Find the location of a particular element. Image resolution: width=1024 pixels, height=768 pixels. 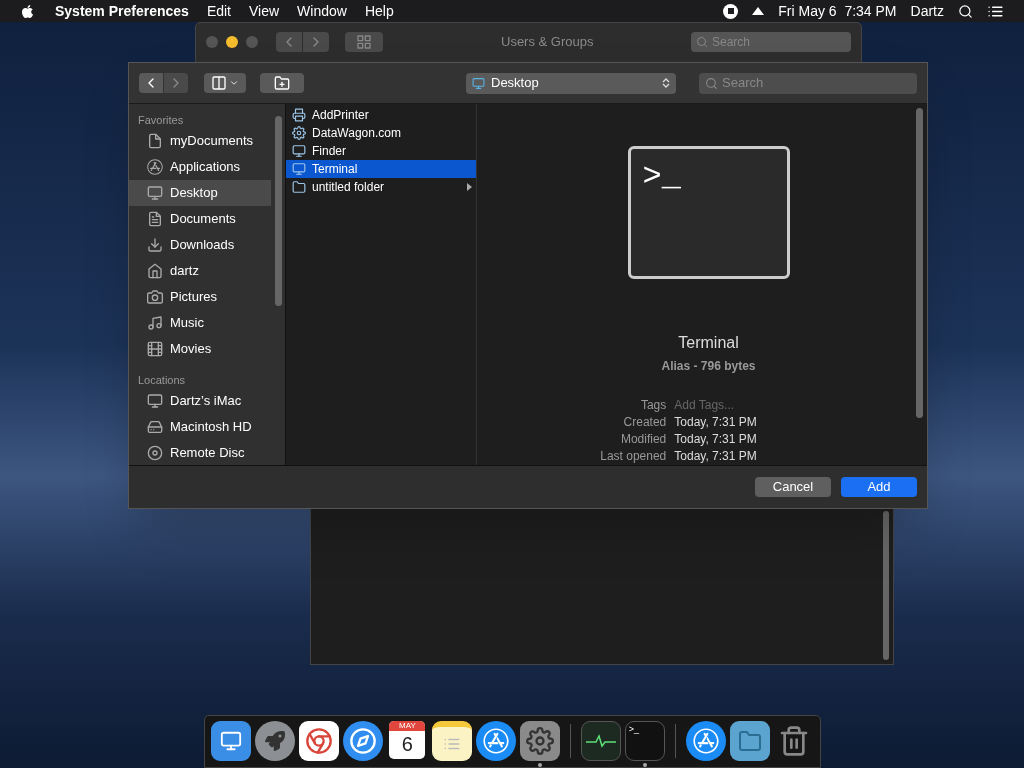

file-row: AddPrinter is located at coordinates (381, 115).